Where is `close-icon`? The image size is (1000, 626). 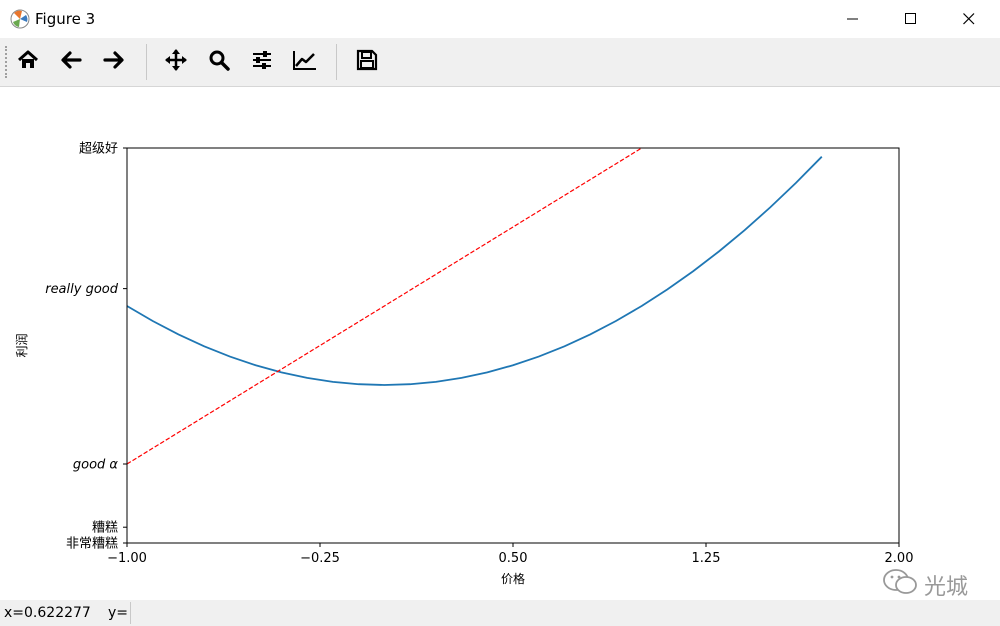 close-icon is located at coordinates (969, 19).